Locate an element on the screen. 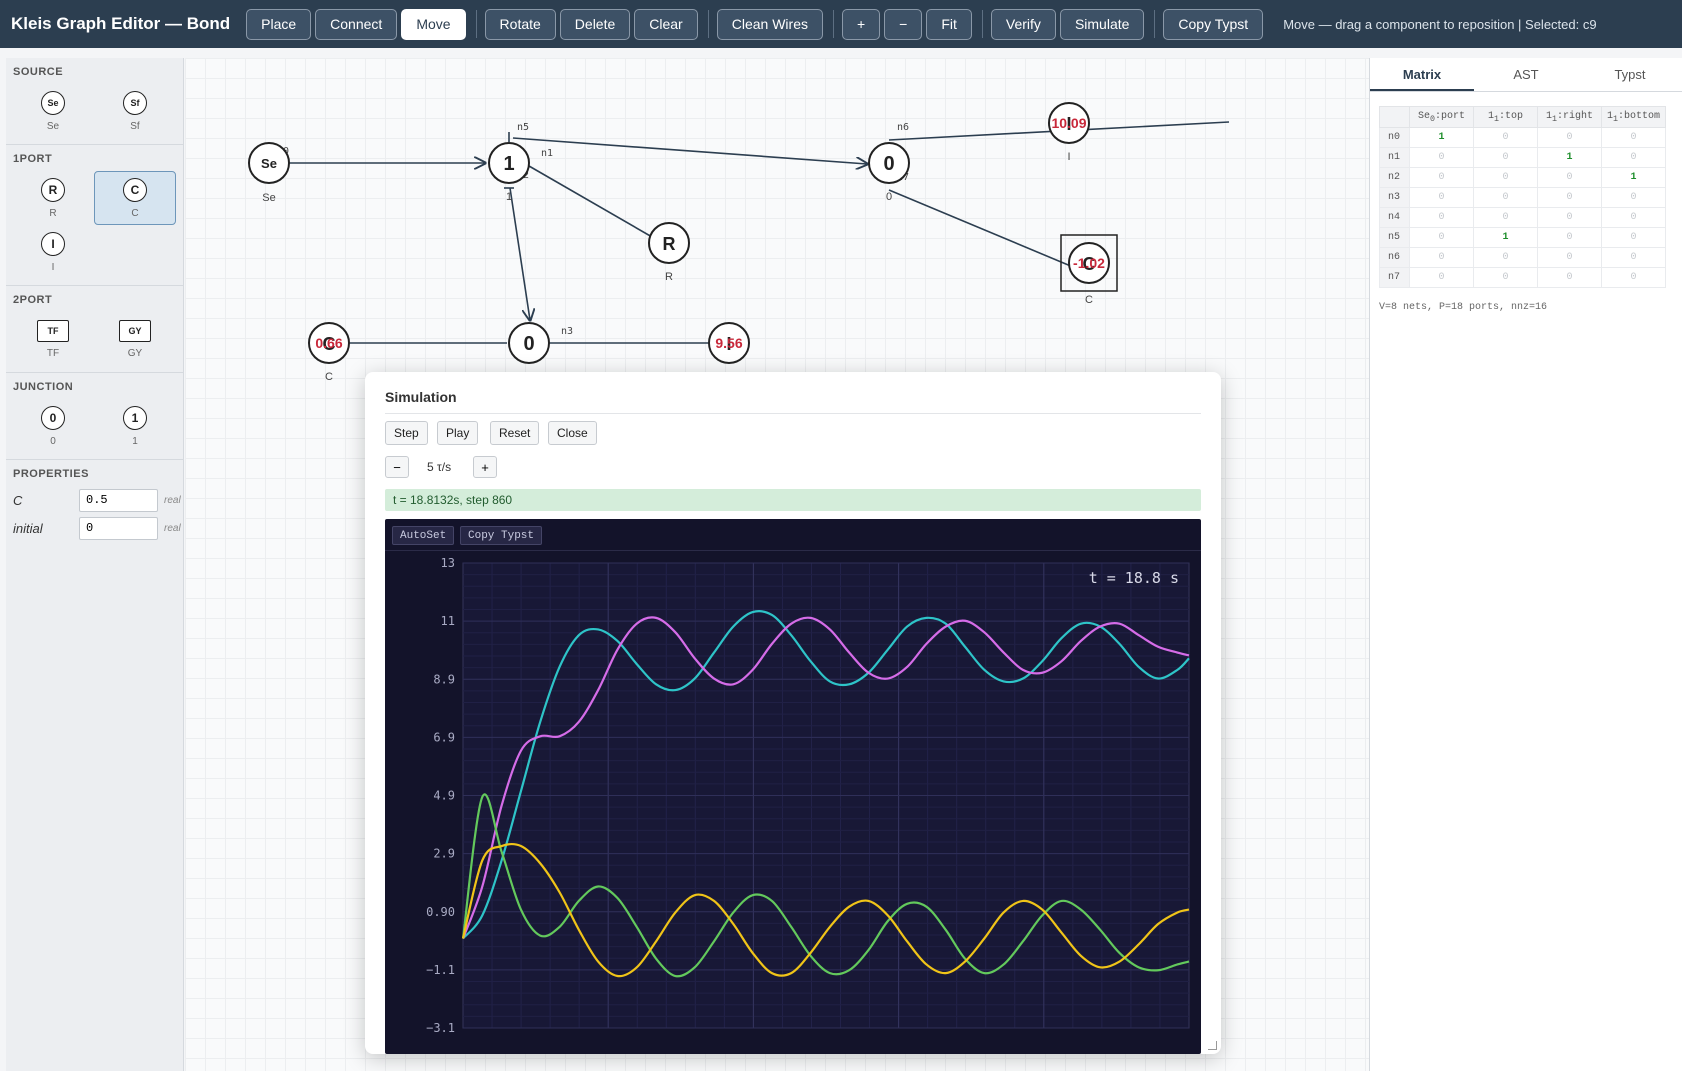 The height and width of the screenshot is (1071, 1682). delete-button: Delete is located at coordinates (595, 24).